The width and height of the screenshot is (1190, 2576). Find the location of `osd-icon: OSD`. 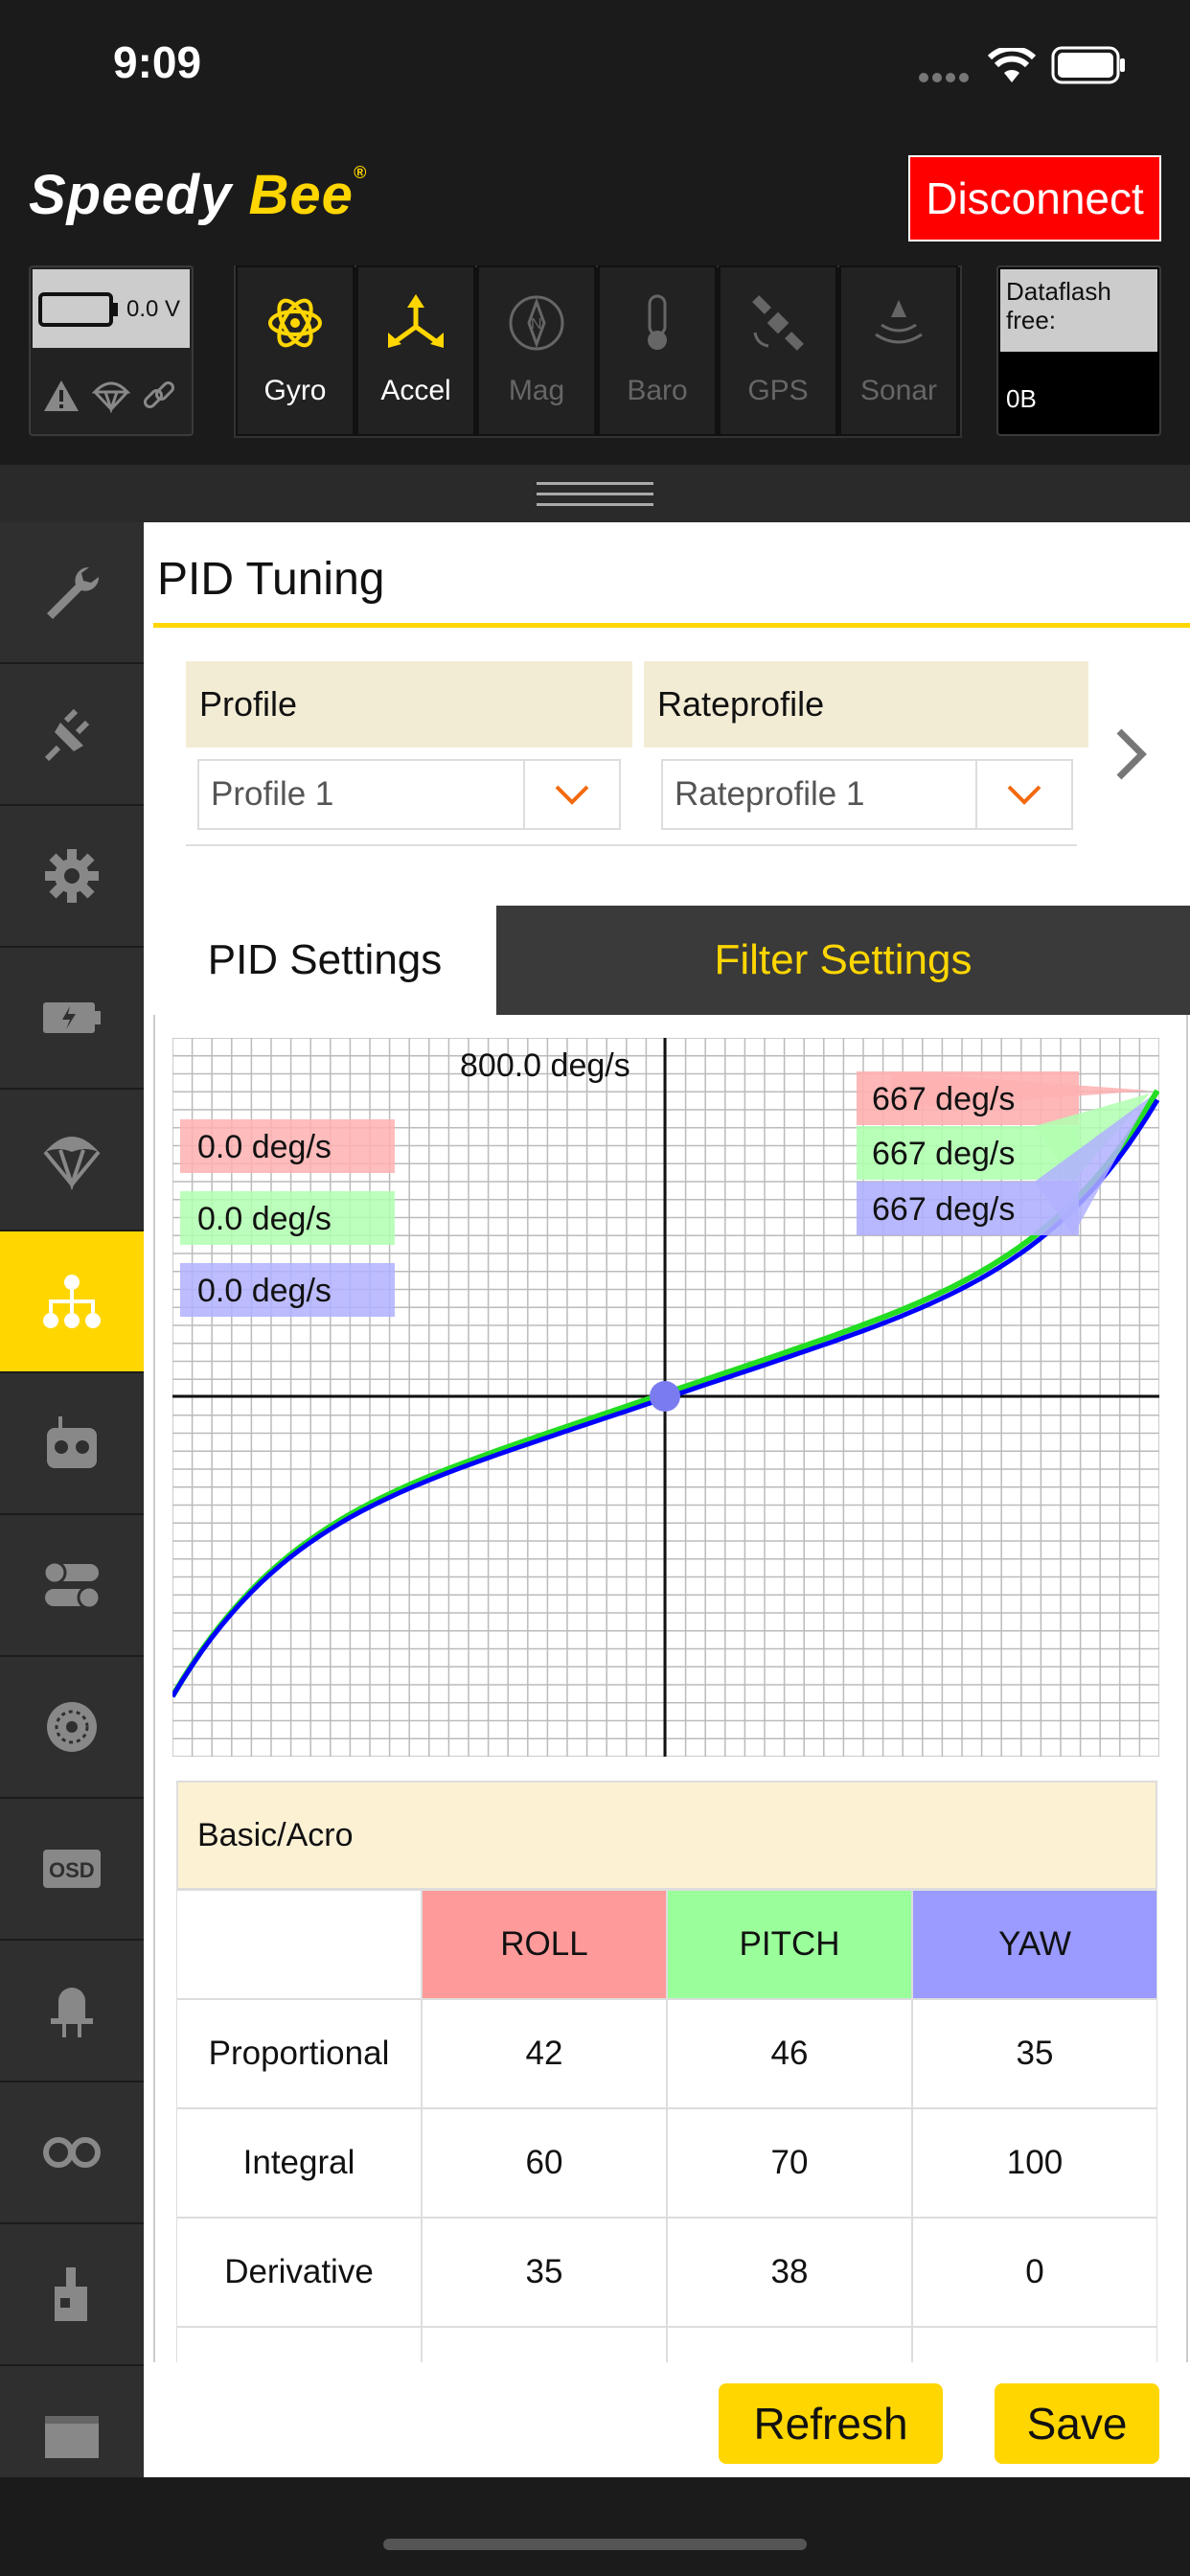

osd-icon: OSD is located at coordinates (72, 1869).